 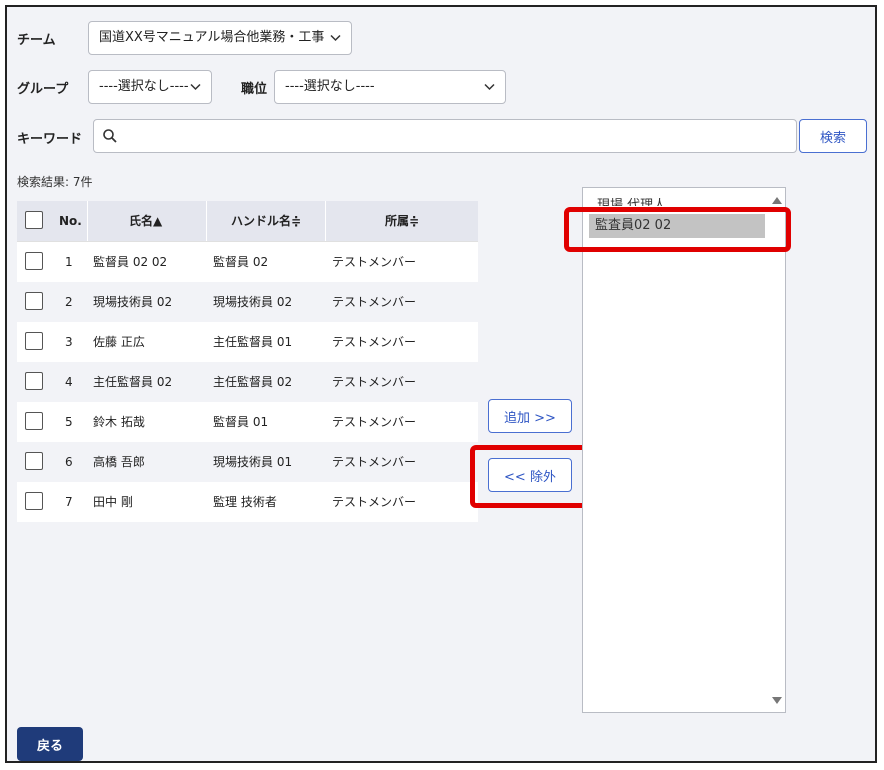 What do you see at coordinates (119, 342) in the screenshot?
I see `row-name: 佐藤 正広` at bounding box center [119, 342].